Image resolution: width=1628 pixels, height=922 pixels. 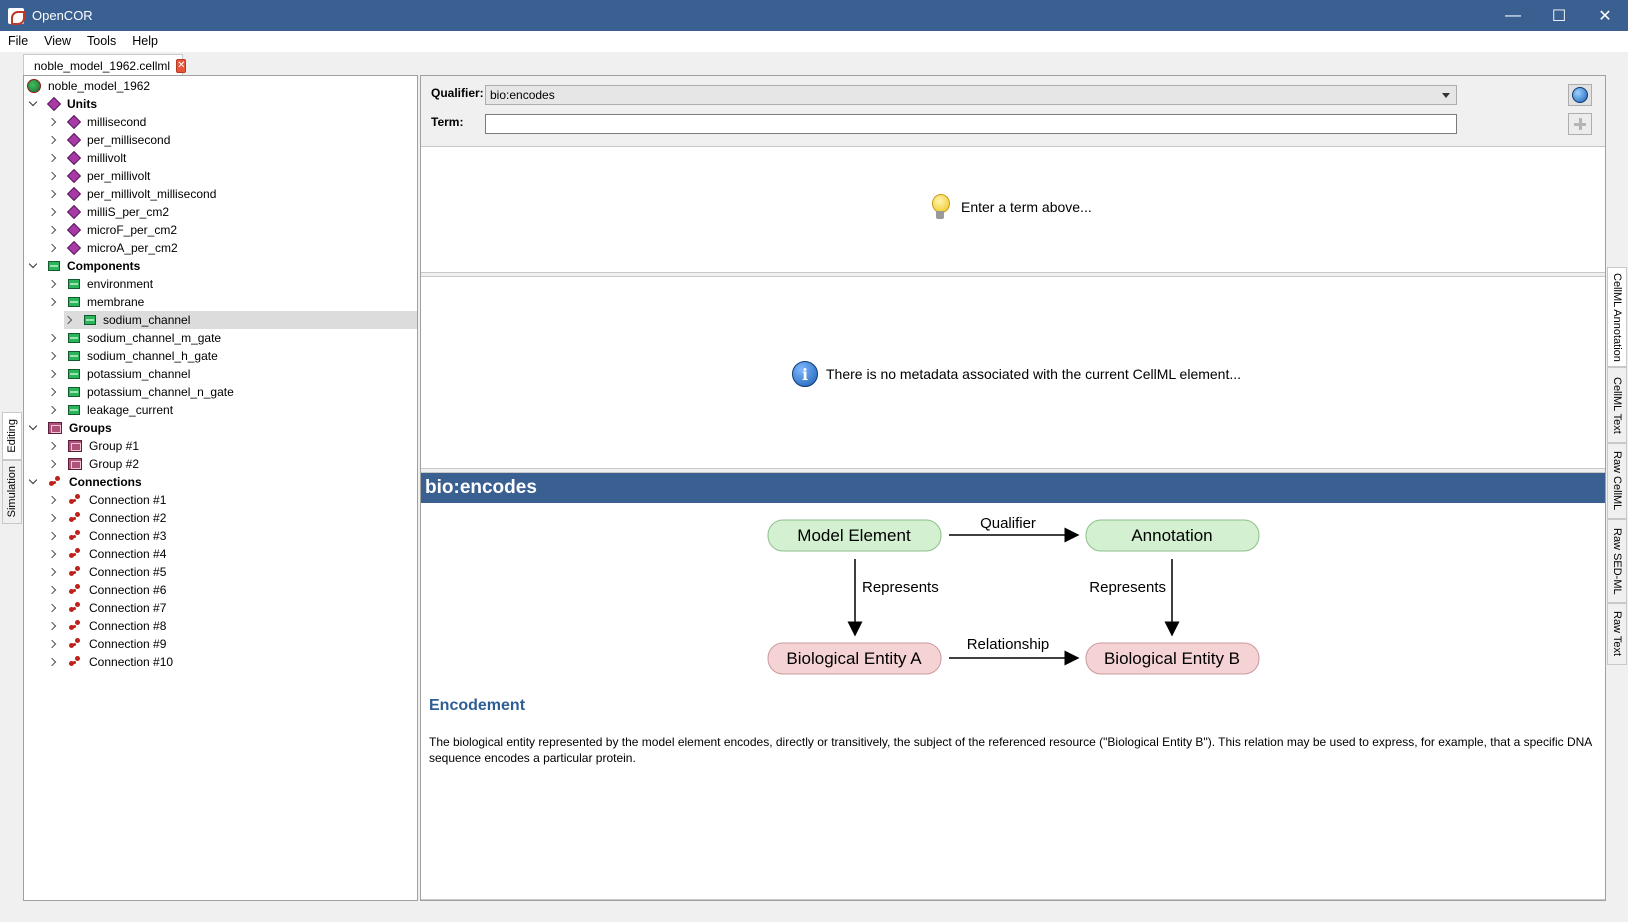 What do you see at coordinates (220, 140) in the screenshot?
I see `tree-item-unit: per_millisecond` at bounding box center [220, 140].